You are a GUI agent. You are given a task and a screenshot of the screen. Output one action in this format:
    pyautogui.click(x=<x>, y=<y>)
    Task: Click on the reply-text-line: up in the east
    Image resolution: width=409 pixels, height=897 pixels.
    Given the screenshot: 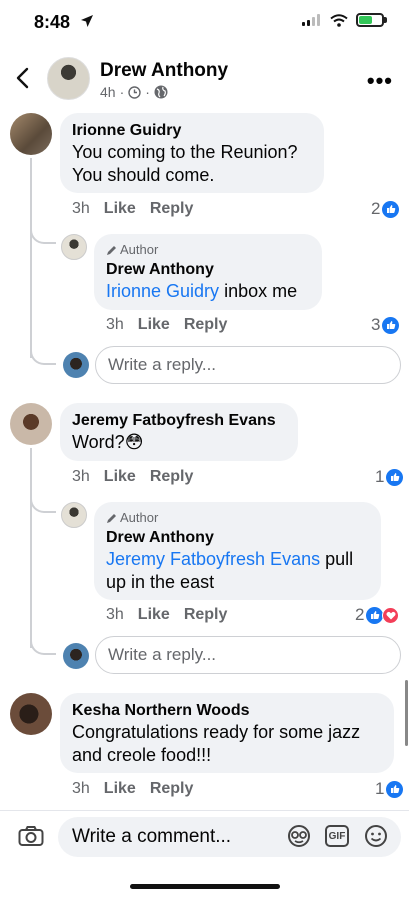 What is the action you would take?
    pyautogui.click(x=160, y=582)
    